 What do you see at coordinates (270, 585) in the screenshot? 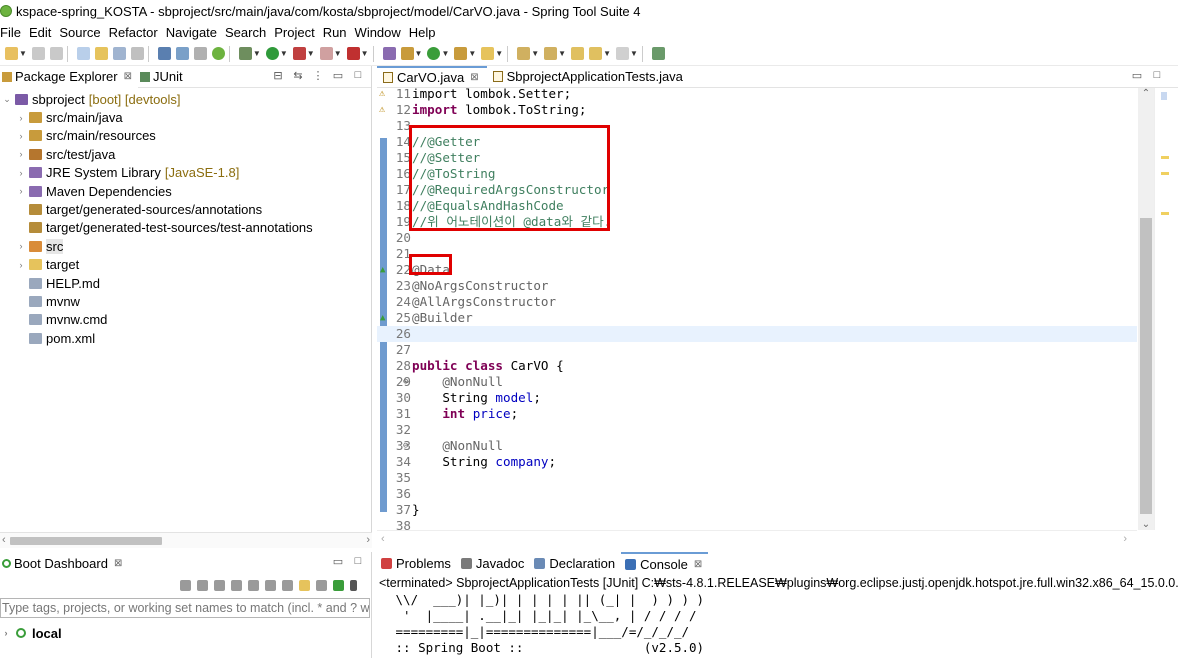
I see `edit-icon` at bounding box center [270, 585].